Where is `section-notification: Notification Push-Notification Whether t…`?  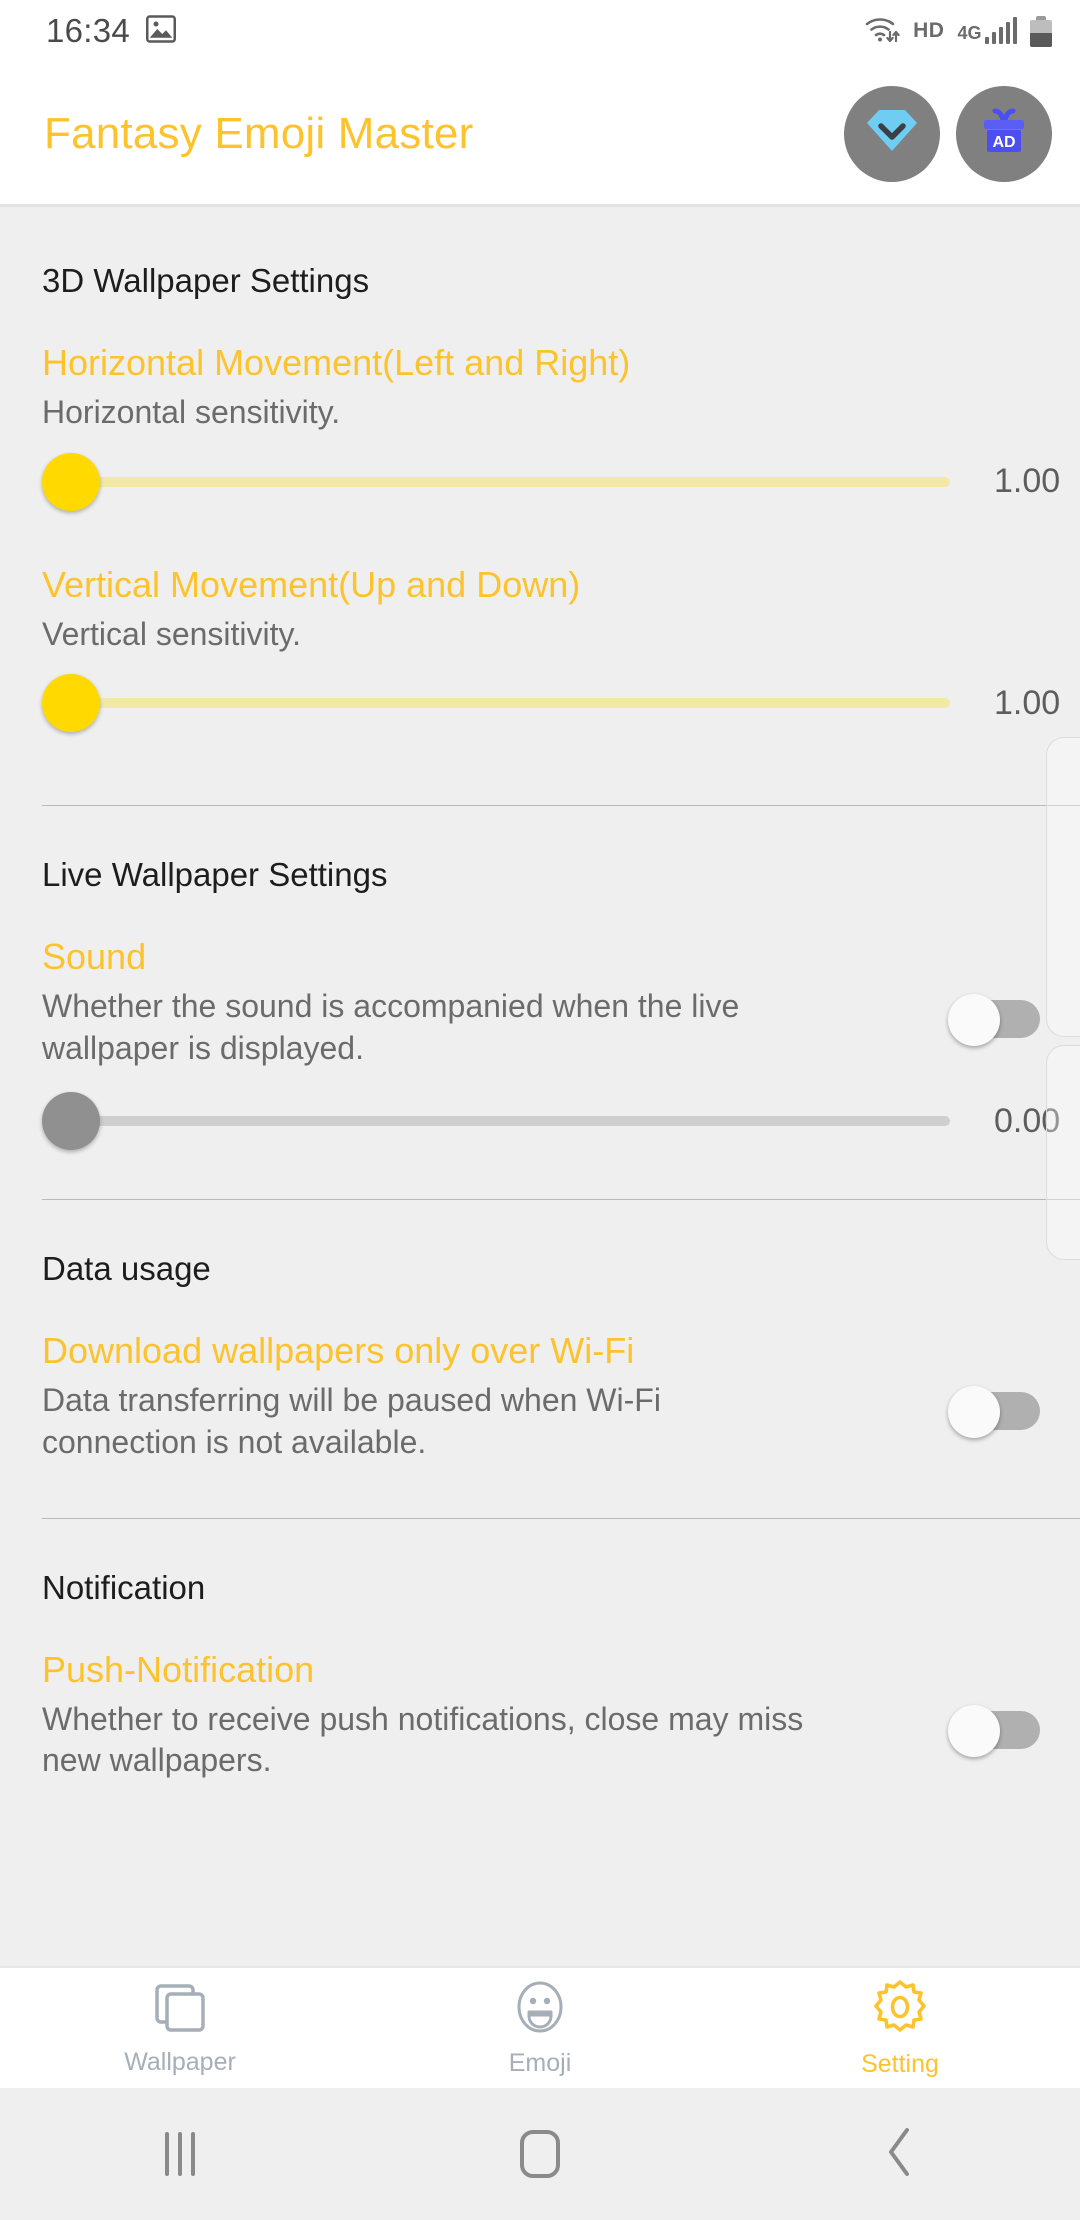 section-notification: Notification Push-Notification Whether t… is located at coordinates (540, 1650).